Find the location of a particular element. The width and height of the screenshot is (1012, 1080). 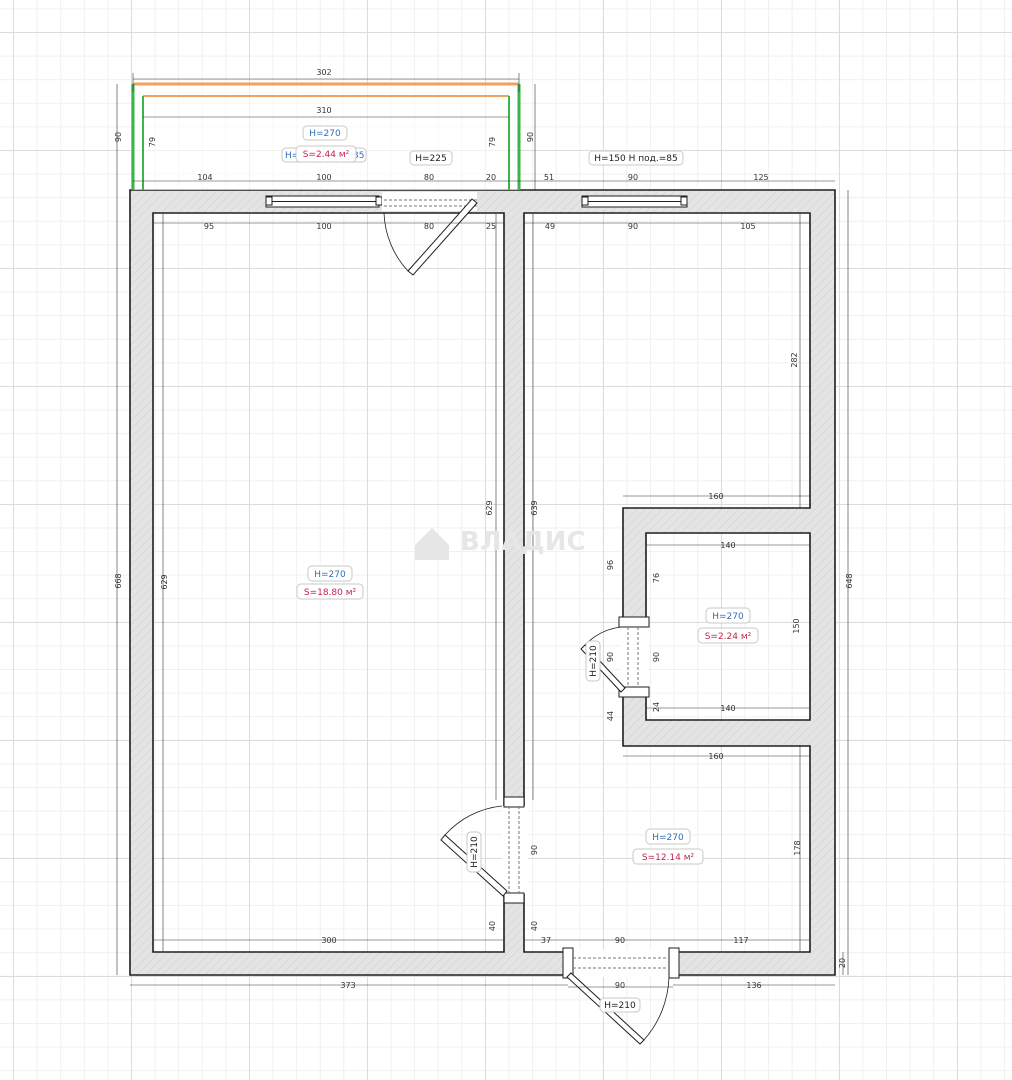

balcony-door-height-label: H=225 is located at coordinates (431, 159).